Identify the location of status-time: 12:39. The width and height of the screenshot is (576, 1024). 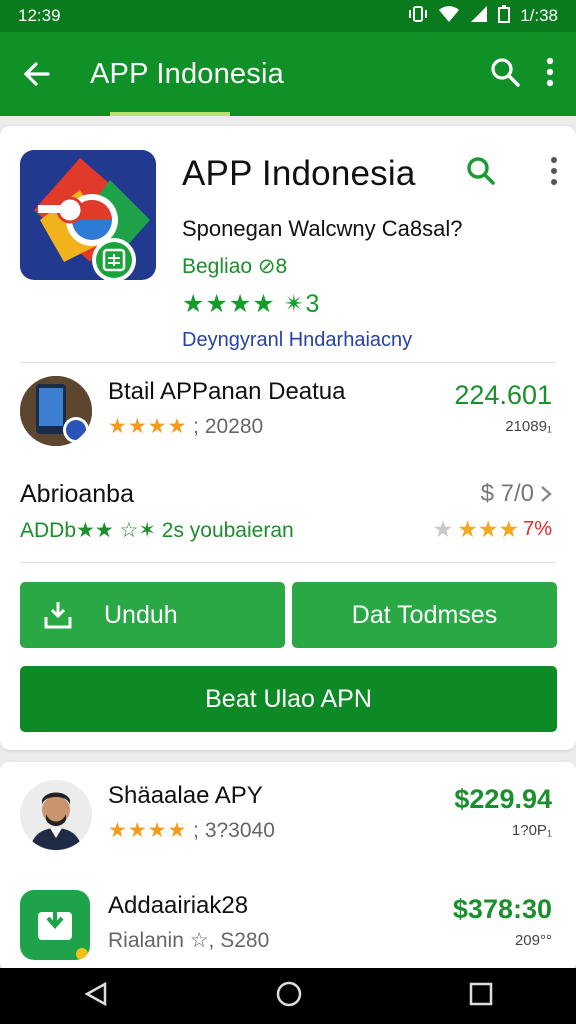
(39, 15).